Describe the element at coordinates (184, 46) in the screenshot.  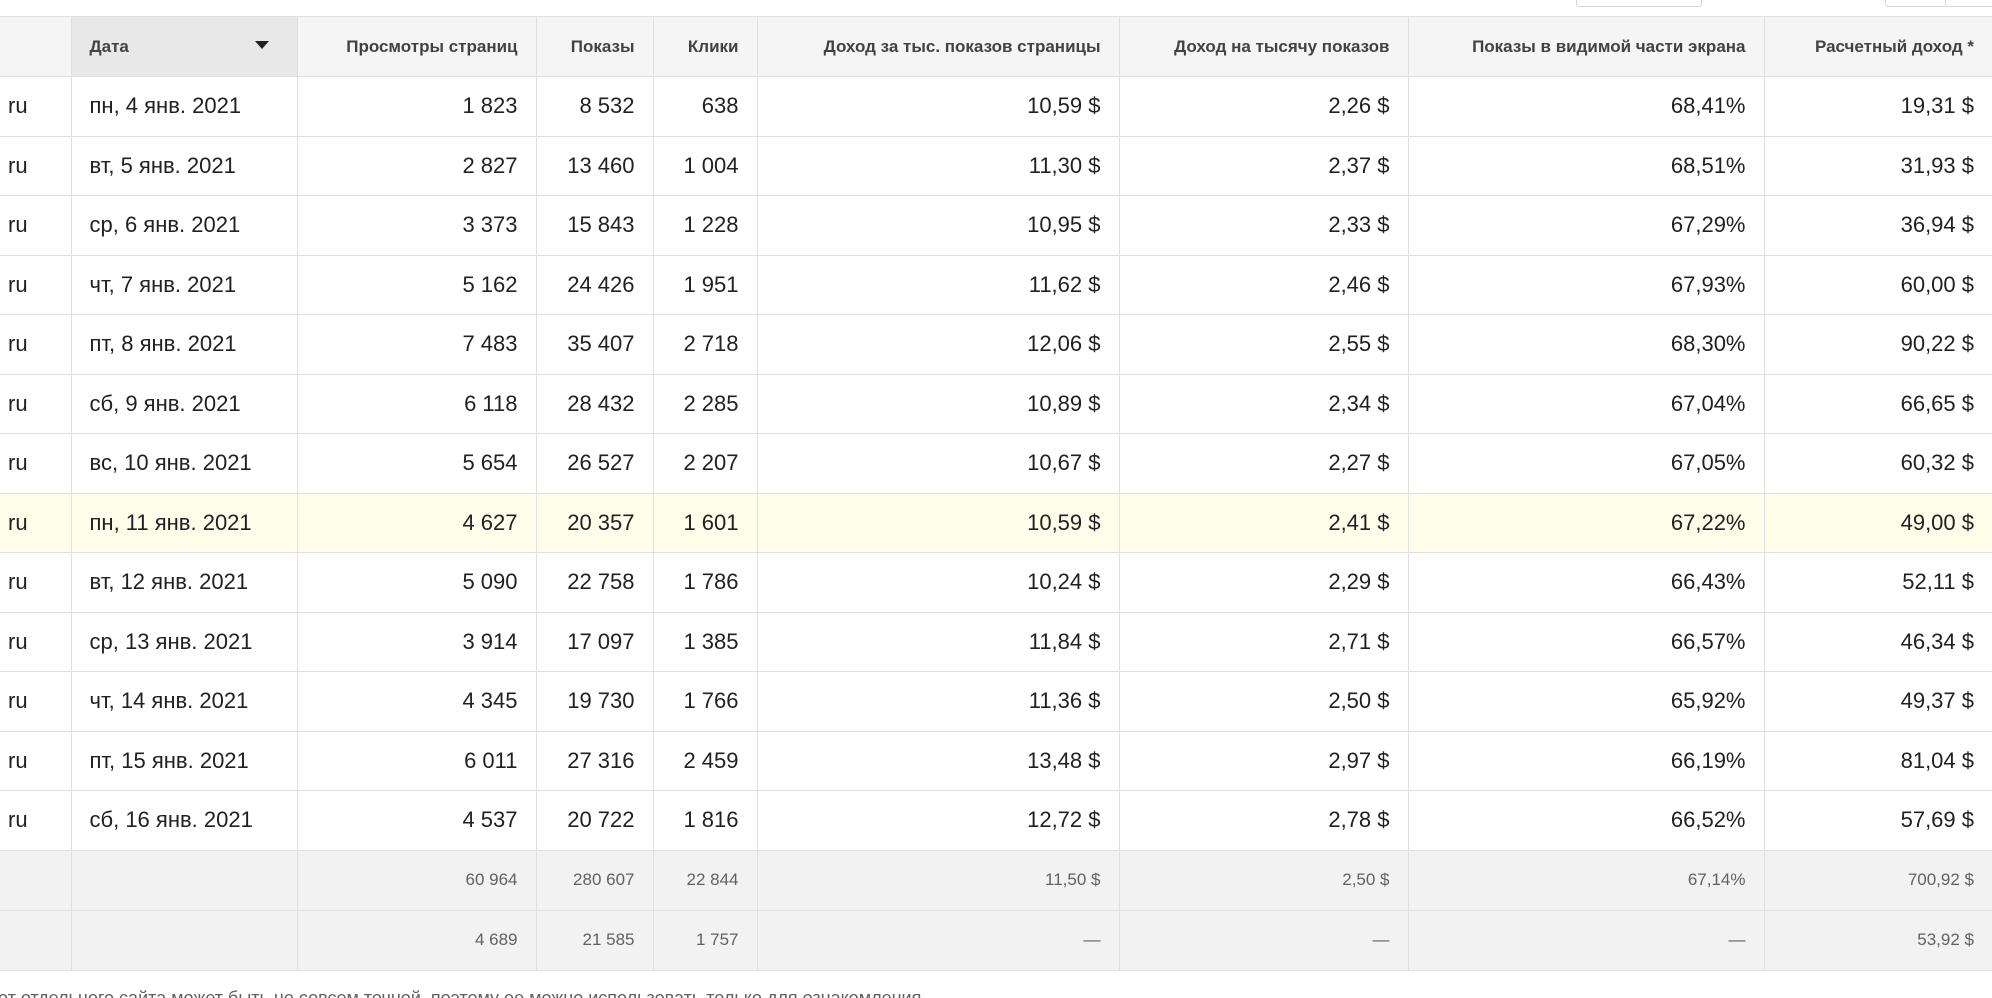
I see `column-header-date: Дата` at that location.